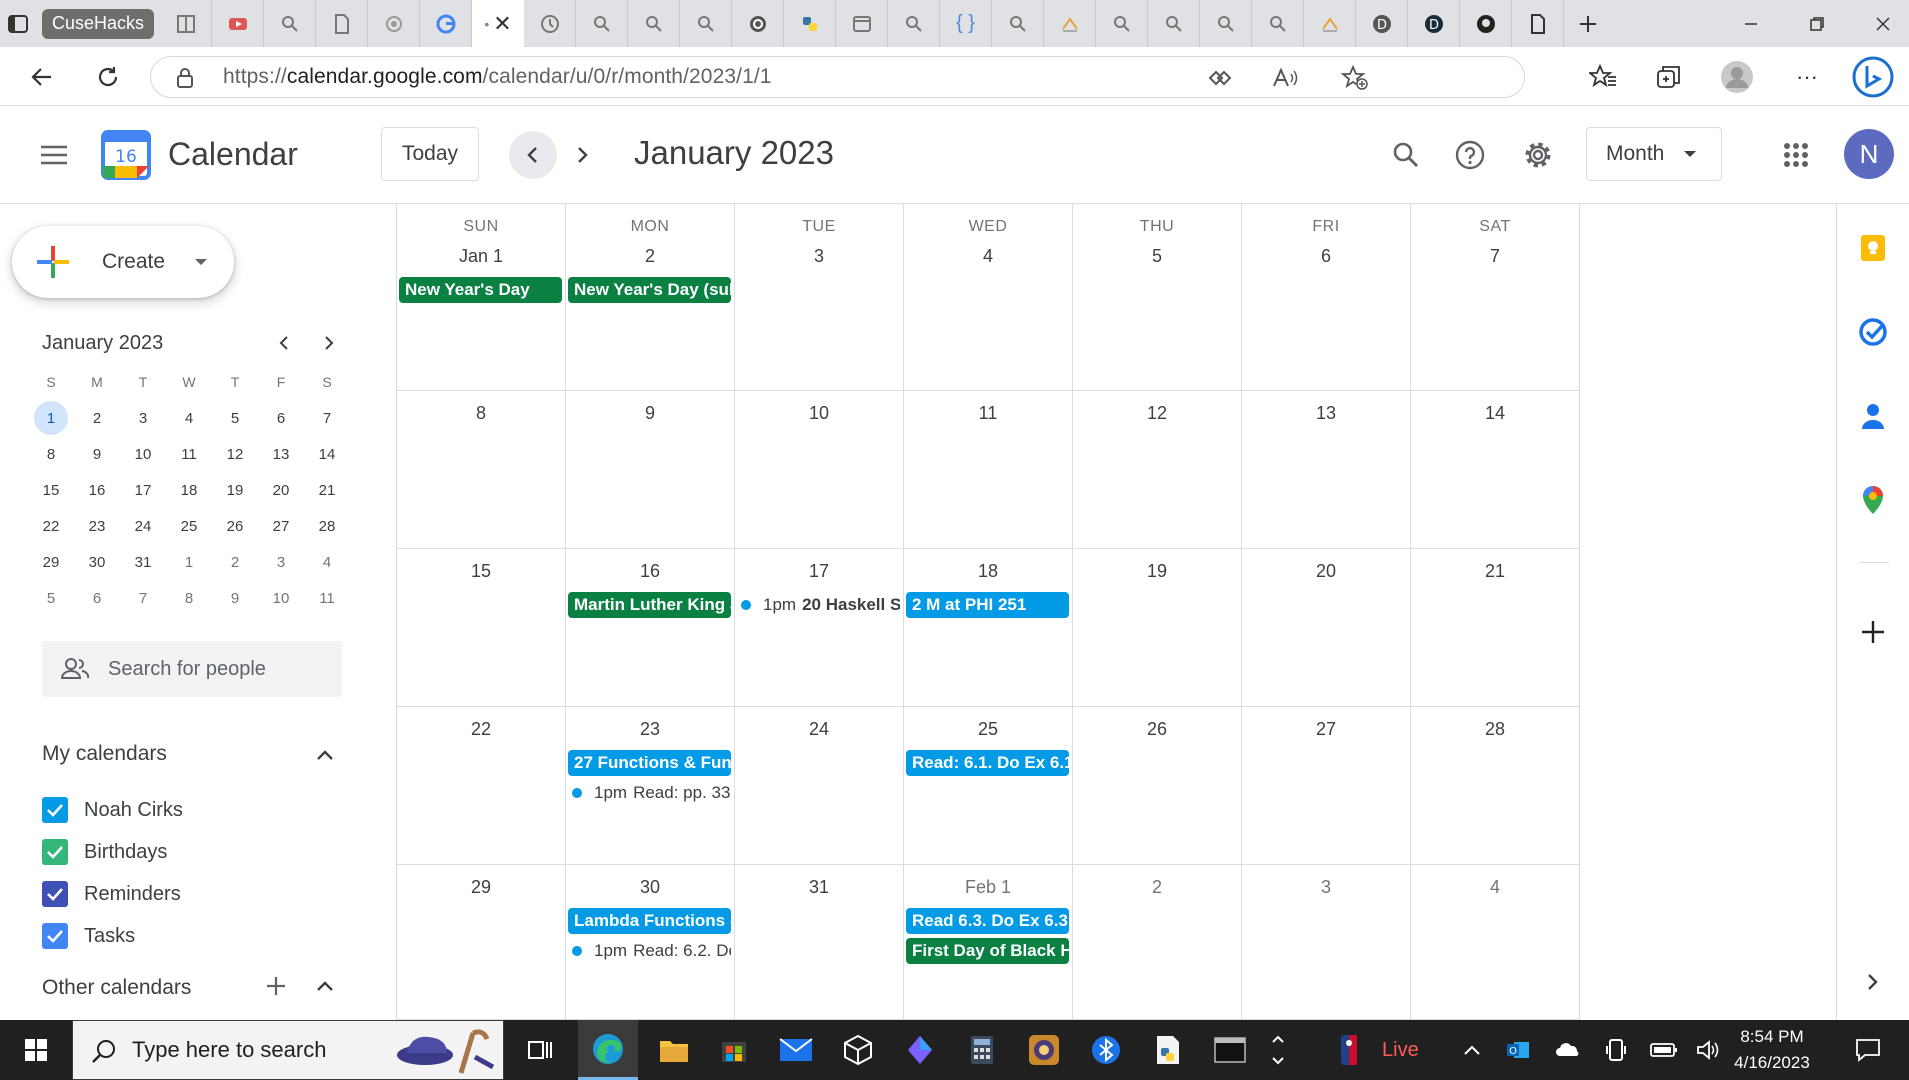  Describe the element at coordinates (481, 256) in the screenshot. I see `day-number: Jan 1` at that location.